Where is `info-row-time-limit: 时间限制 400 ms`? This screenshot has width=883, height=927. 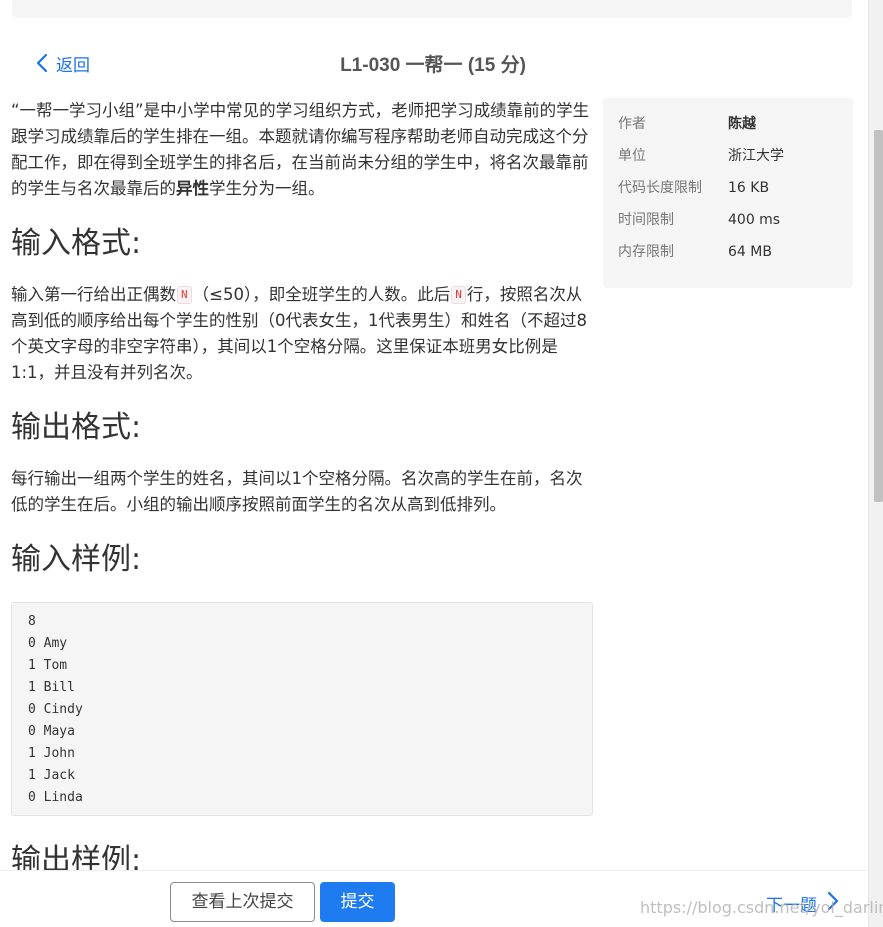 info-row-time-limit: 时间限制 400 ms is located at coordinates (699, 220).